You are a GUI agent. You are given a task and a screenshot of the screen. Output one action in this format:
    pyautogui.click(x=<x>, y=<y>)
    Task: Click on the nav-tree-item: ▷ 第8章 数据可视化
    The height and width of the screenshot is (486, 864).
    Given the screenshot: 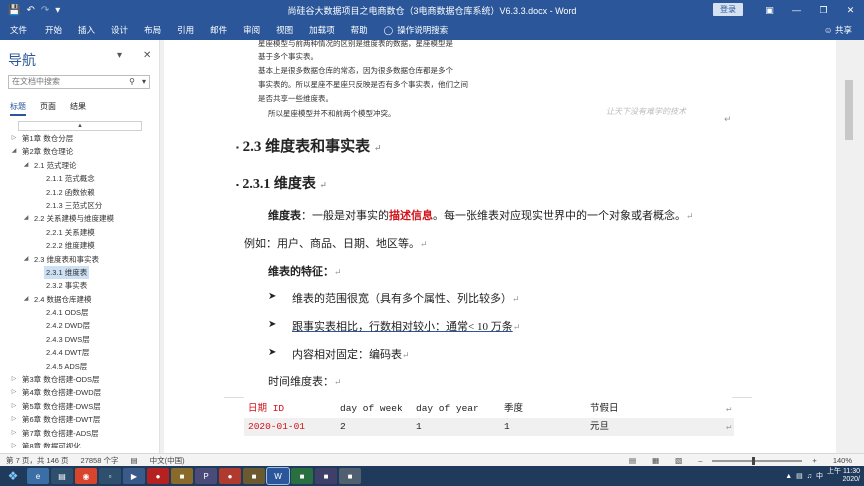 What is the action you would take?
    pyautogui.click(x=80, y=444)
    